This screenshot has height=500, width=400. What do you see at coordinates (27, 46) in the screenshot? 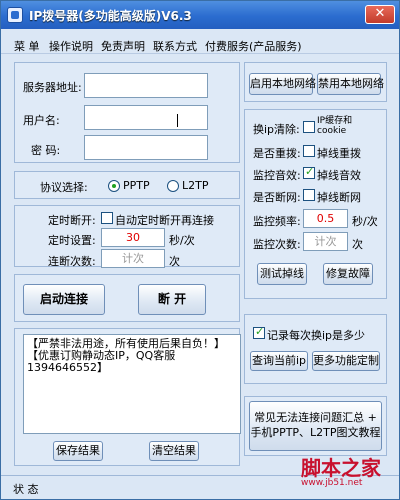
I see `menu-item-menu: 菜 单` at bounding box center [27, 46].